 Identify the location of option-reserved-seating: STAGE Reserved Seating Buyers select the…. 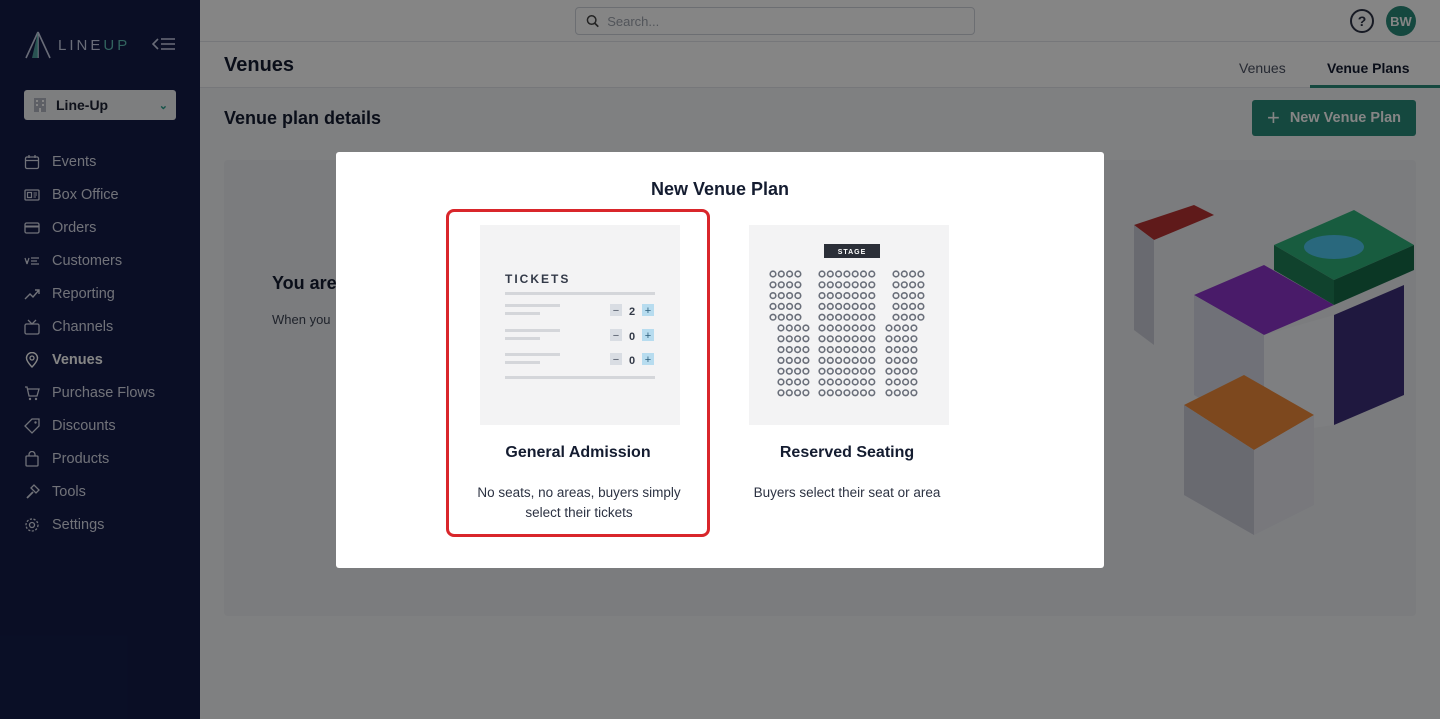
(847, 373).